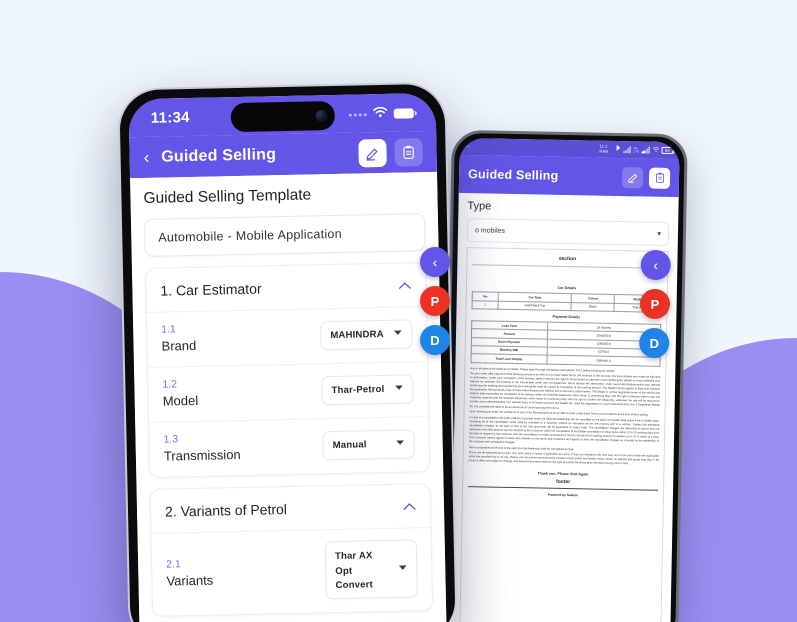 Image resolution: width=797 pixels, height=622 pixels. What do you see at coordinates (567, 274) in the screenshot?
I see `document-meta-lines` at bounding box center [567, 274].